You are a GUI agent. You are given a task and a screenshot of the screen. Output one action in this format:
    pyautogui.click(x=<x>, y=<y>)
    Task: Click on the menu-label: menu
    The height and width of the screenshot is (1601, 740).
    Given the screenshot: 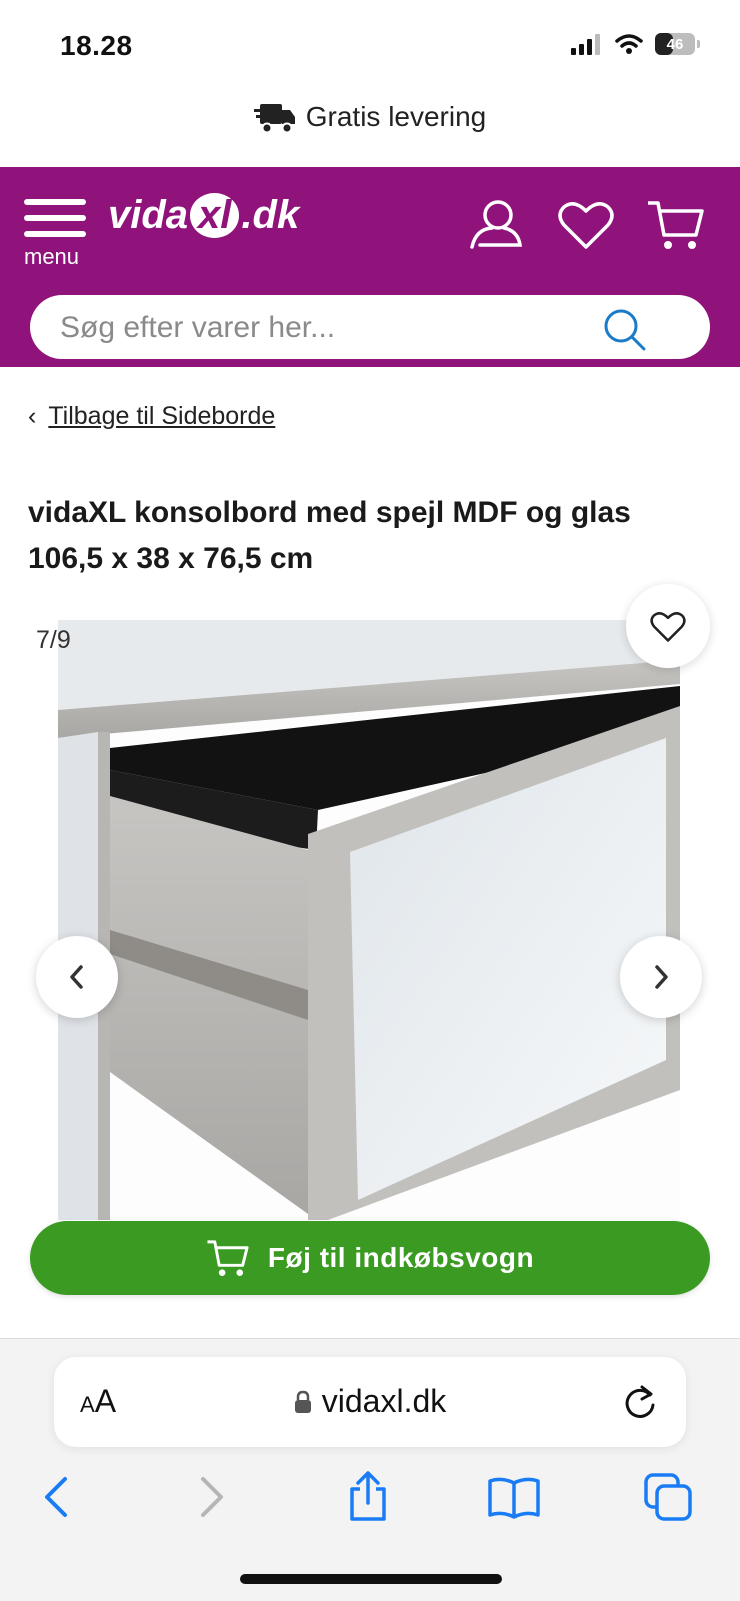 What is the action you would take?
    pyautogui.click(x=52, y=256)
    